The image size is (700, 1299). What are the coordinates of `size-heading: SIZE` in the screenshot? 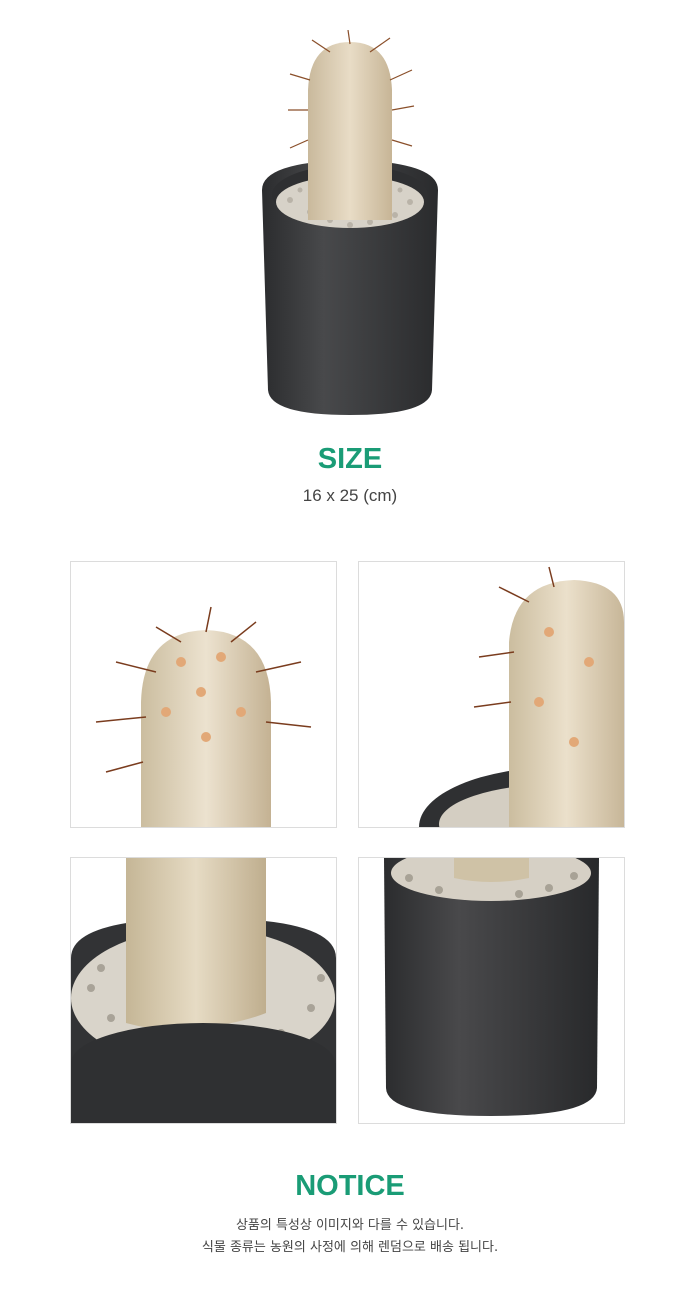 It's located at (350, 459).